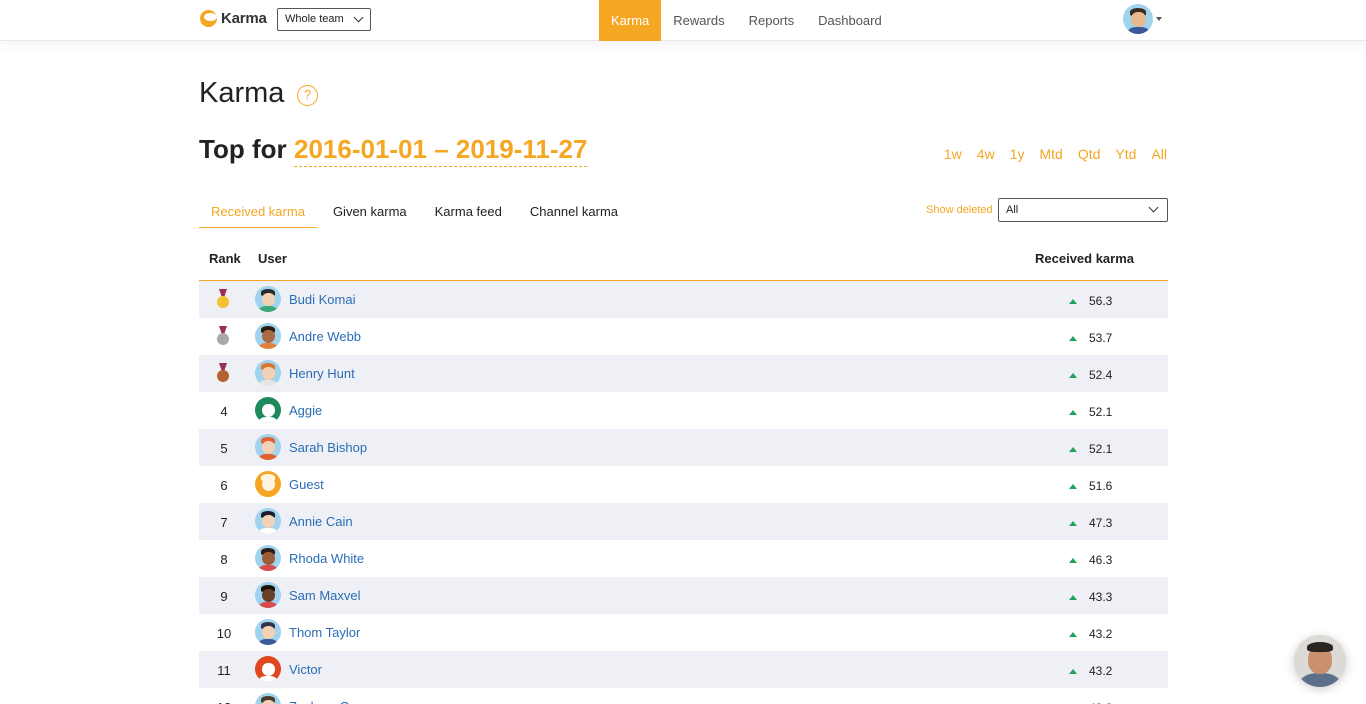  What do you see at coordinates (224, 670) in the screenshot?
I see `rank-cell: 11` at bounding box center [224, 670].